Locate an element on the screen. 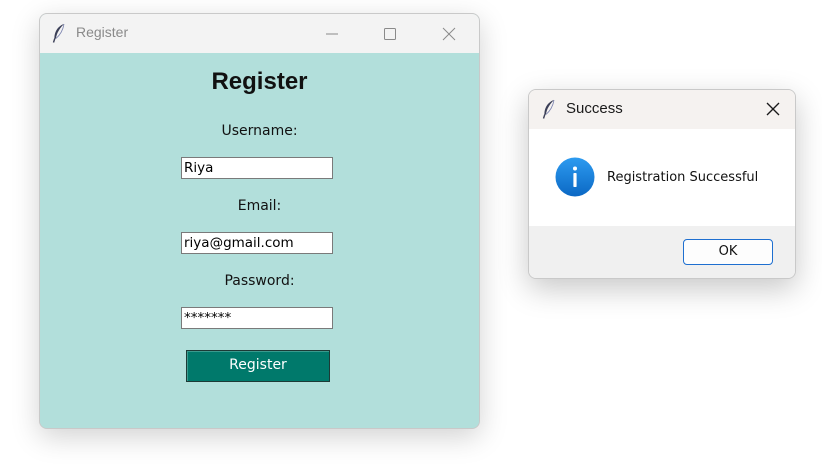 The width and height of the screenshot is (822, 470). username-field: Riya is located at coordinates (257, 168).